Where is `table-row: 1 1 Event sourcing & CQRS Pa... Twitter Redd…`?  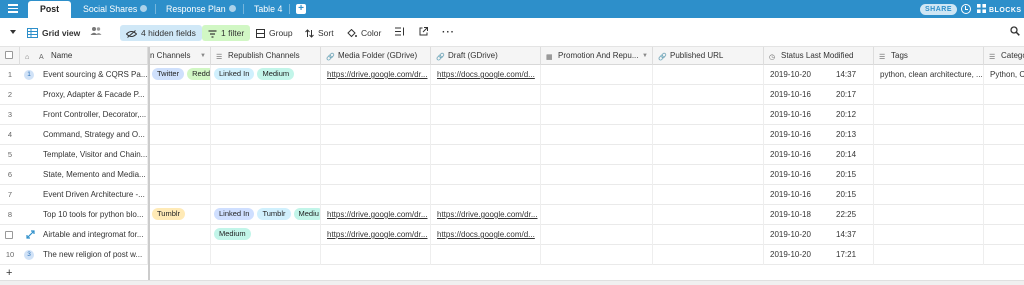
table-row: 1 1 Event sourcing & CQRS Pa... Twitter Redd… is located at coordinates (512, 75).